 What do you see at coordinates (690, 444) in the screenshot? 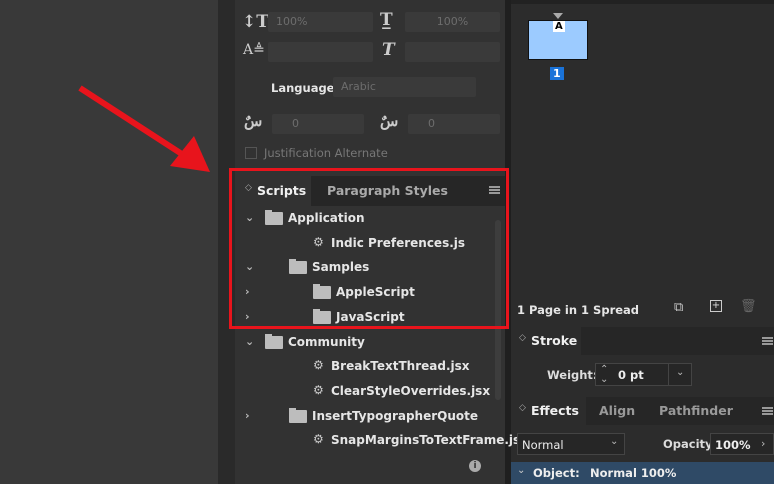
I see `opacity-label: Opacity:` at bounding box center [690, 444].